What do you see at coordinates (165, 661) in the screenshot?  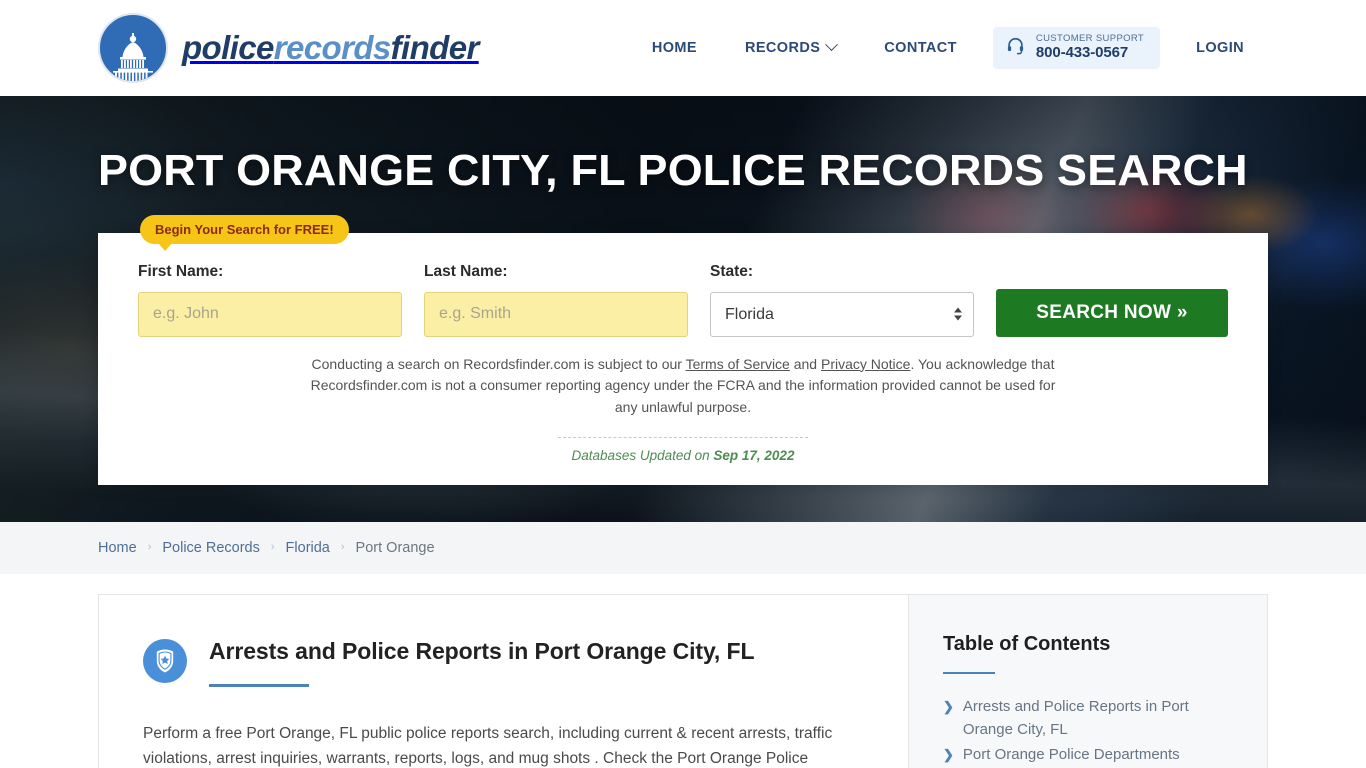 I see `police-badge-icon` at bounding box center [165, 661].